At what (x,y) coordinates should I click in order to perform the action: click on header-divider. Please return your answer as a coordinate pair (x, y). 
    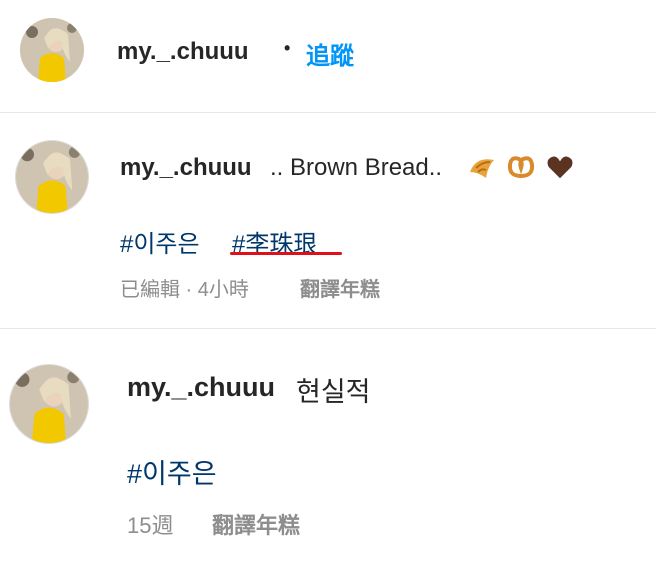
    Looking at the image, I should click on (328, 112).